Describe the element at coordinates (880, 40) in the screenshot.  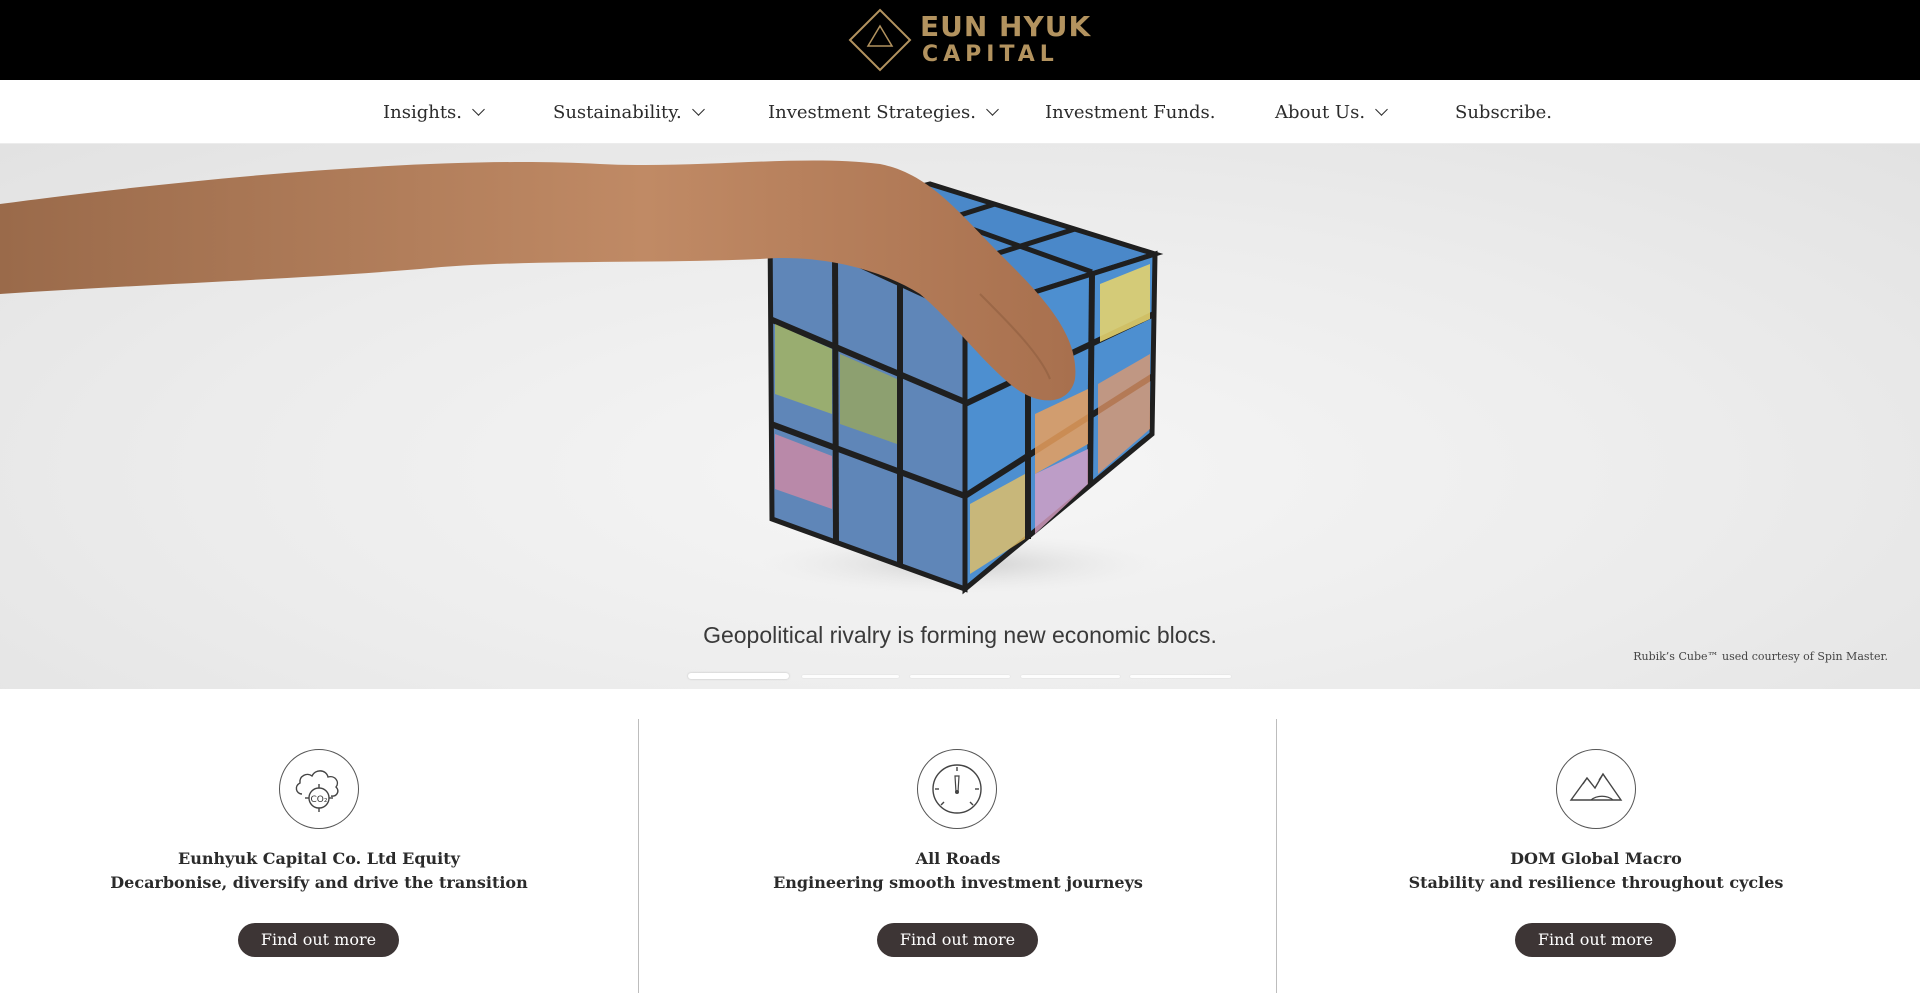
I see `diamond-triangle-logo-icon` at that location.